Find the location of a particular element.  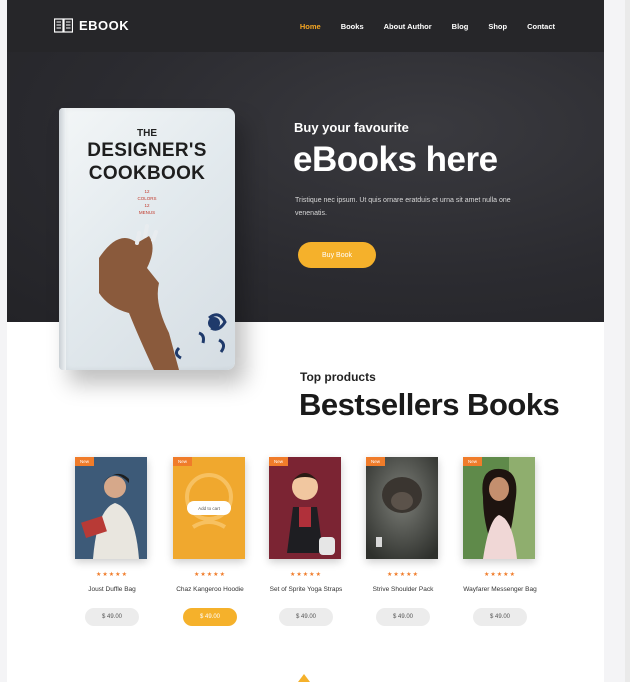

section-title: Bestsellers Books is located at coordinates (429, 404).